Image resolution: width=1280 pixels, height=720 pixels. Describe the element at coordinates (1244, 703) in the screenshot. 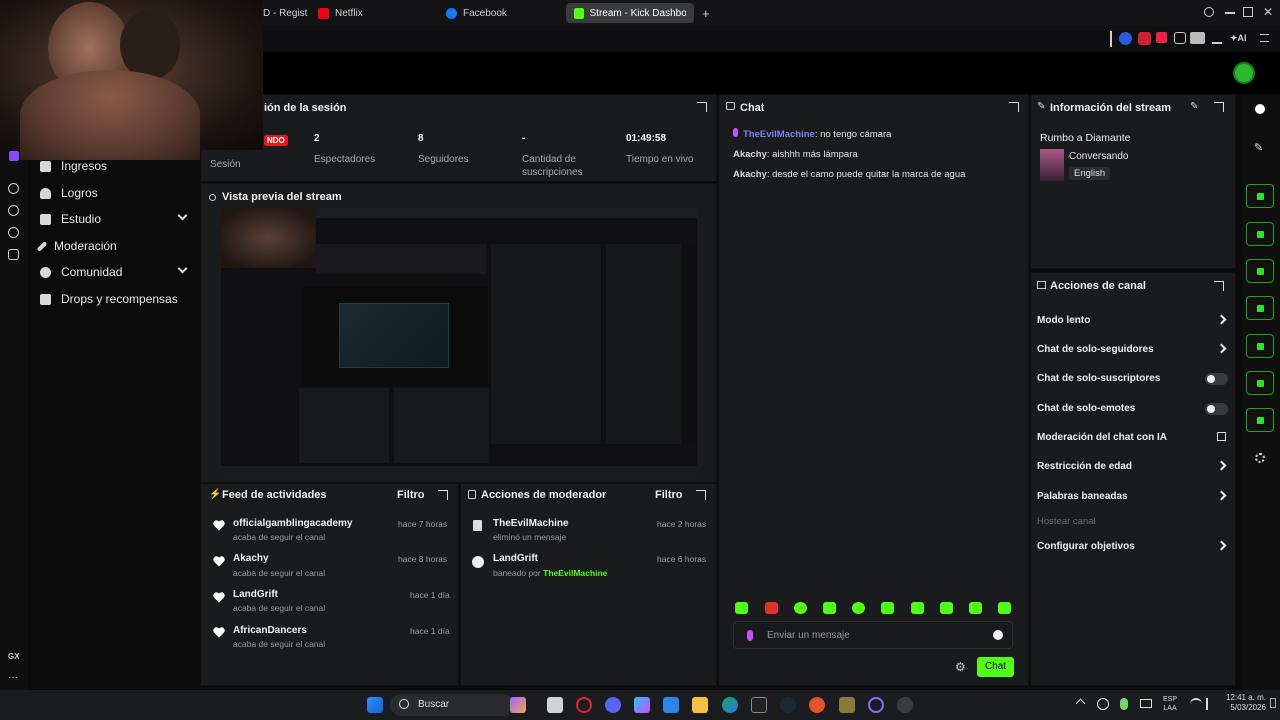

I see `clock: 12:41 a. m. 5/03/2026` at that location.